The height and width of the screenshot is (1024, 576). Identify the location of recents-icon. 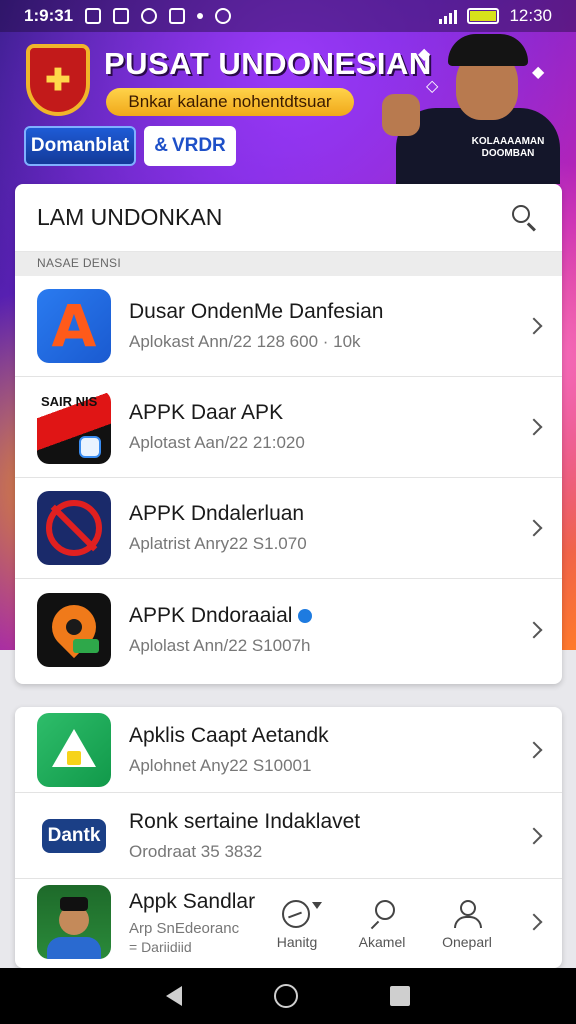
(400, 996).